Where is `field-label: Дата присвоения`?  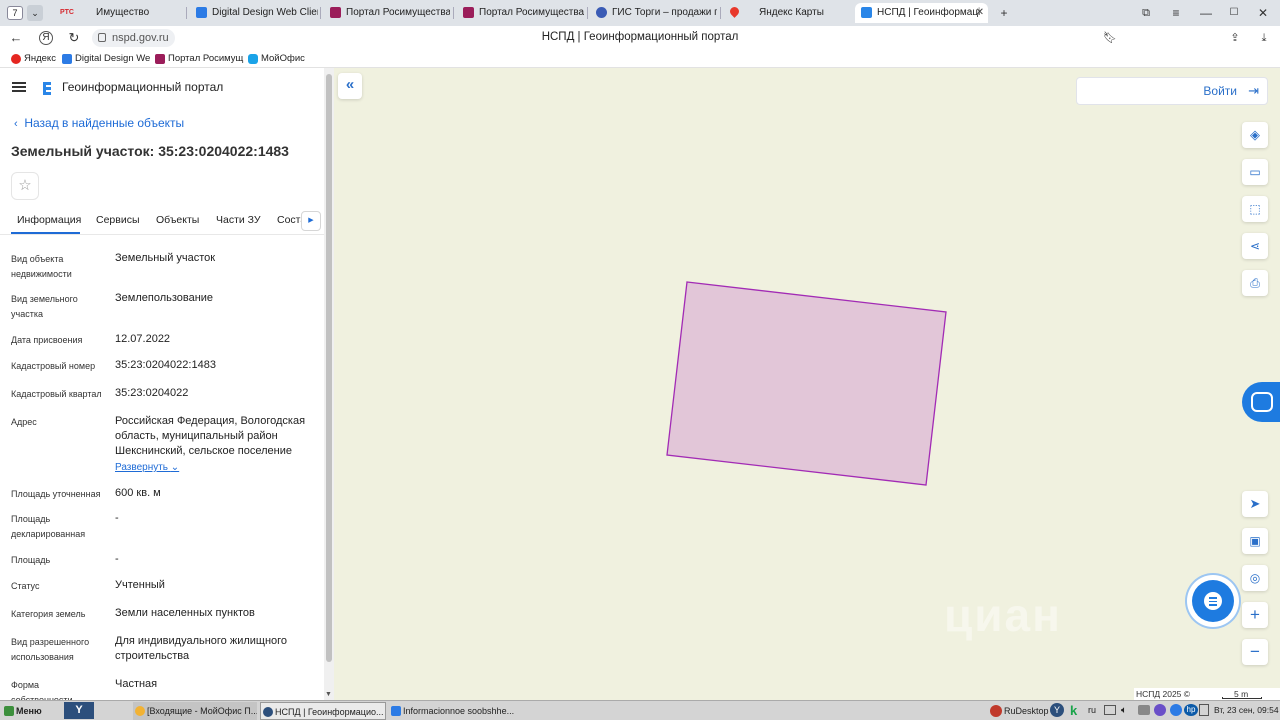 field-label: Дата присвоения is located at coordinates (47, 340).